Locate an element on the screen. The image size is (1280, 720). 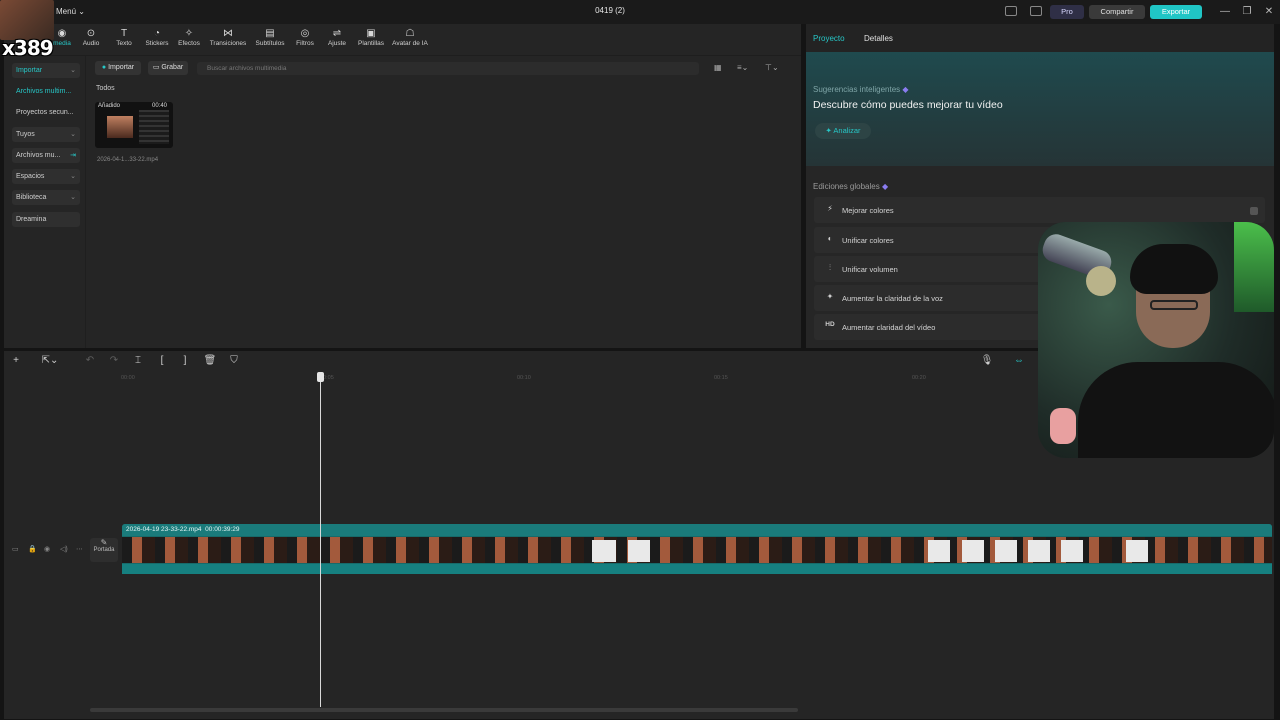
tool-ai-avatar: ☖ Avatar de IA is located at coordinates (410, 40).